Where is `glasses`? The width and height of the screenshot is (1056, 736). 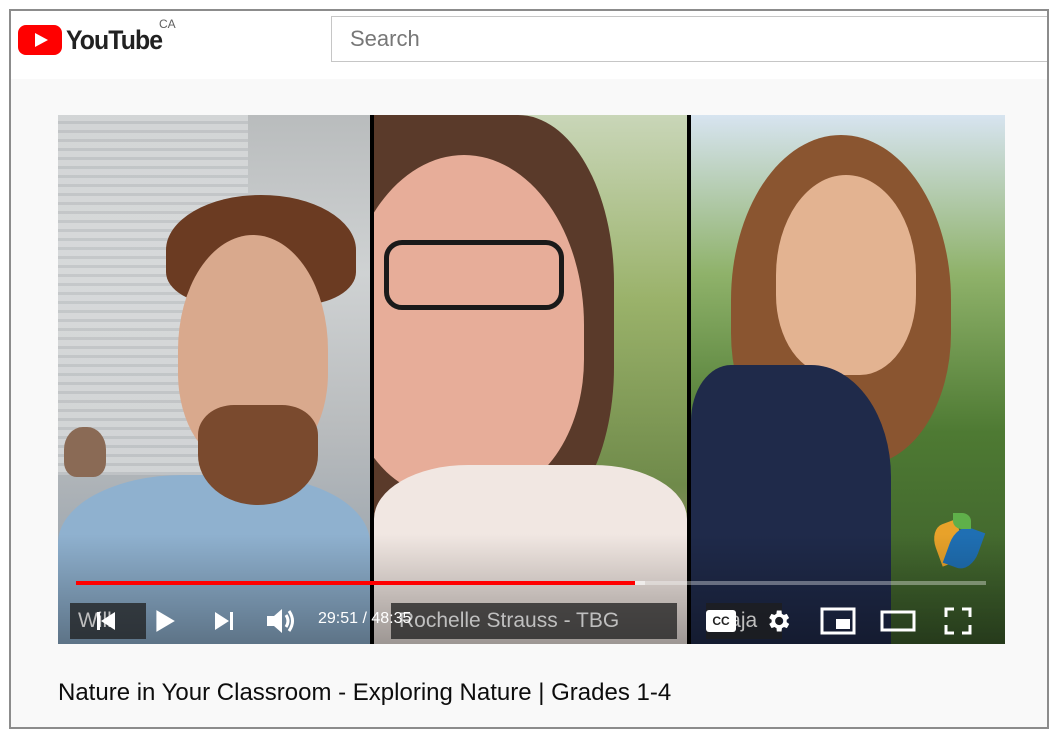 glasses is located at coordinates (474, 275).